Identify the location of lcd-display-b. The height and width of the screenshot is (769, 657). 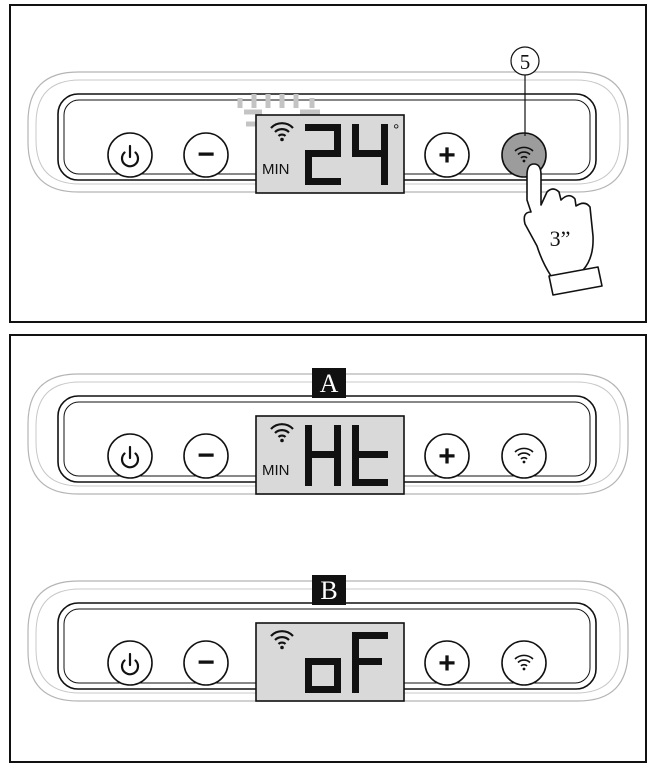
(330, 662).